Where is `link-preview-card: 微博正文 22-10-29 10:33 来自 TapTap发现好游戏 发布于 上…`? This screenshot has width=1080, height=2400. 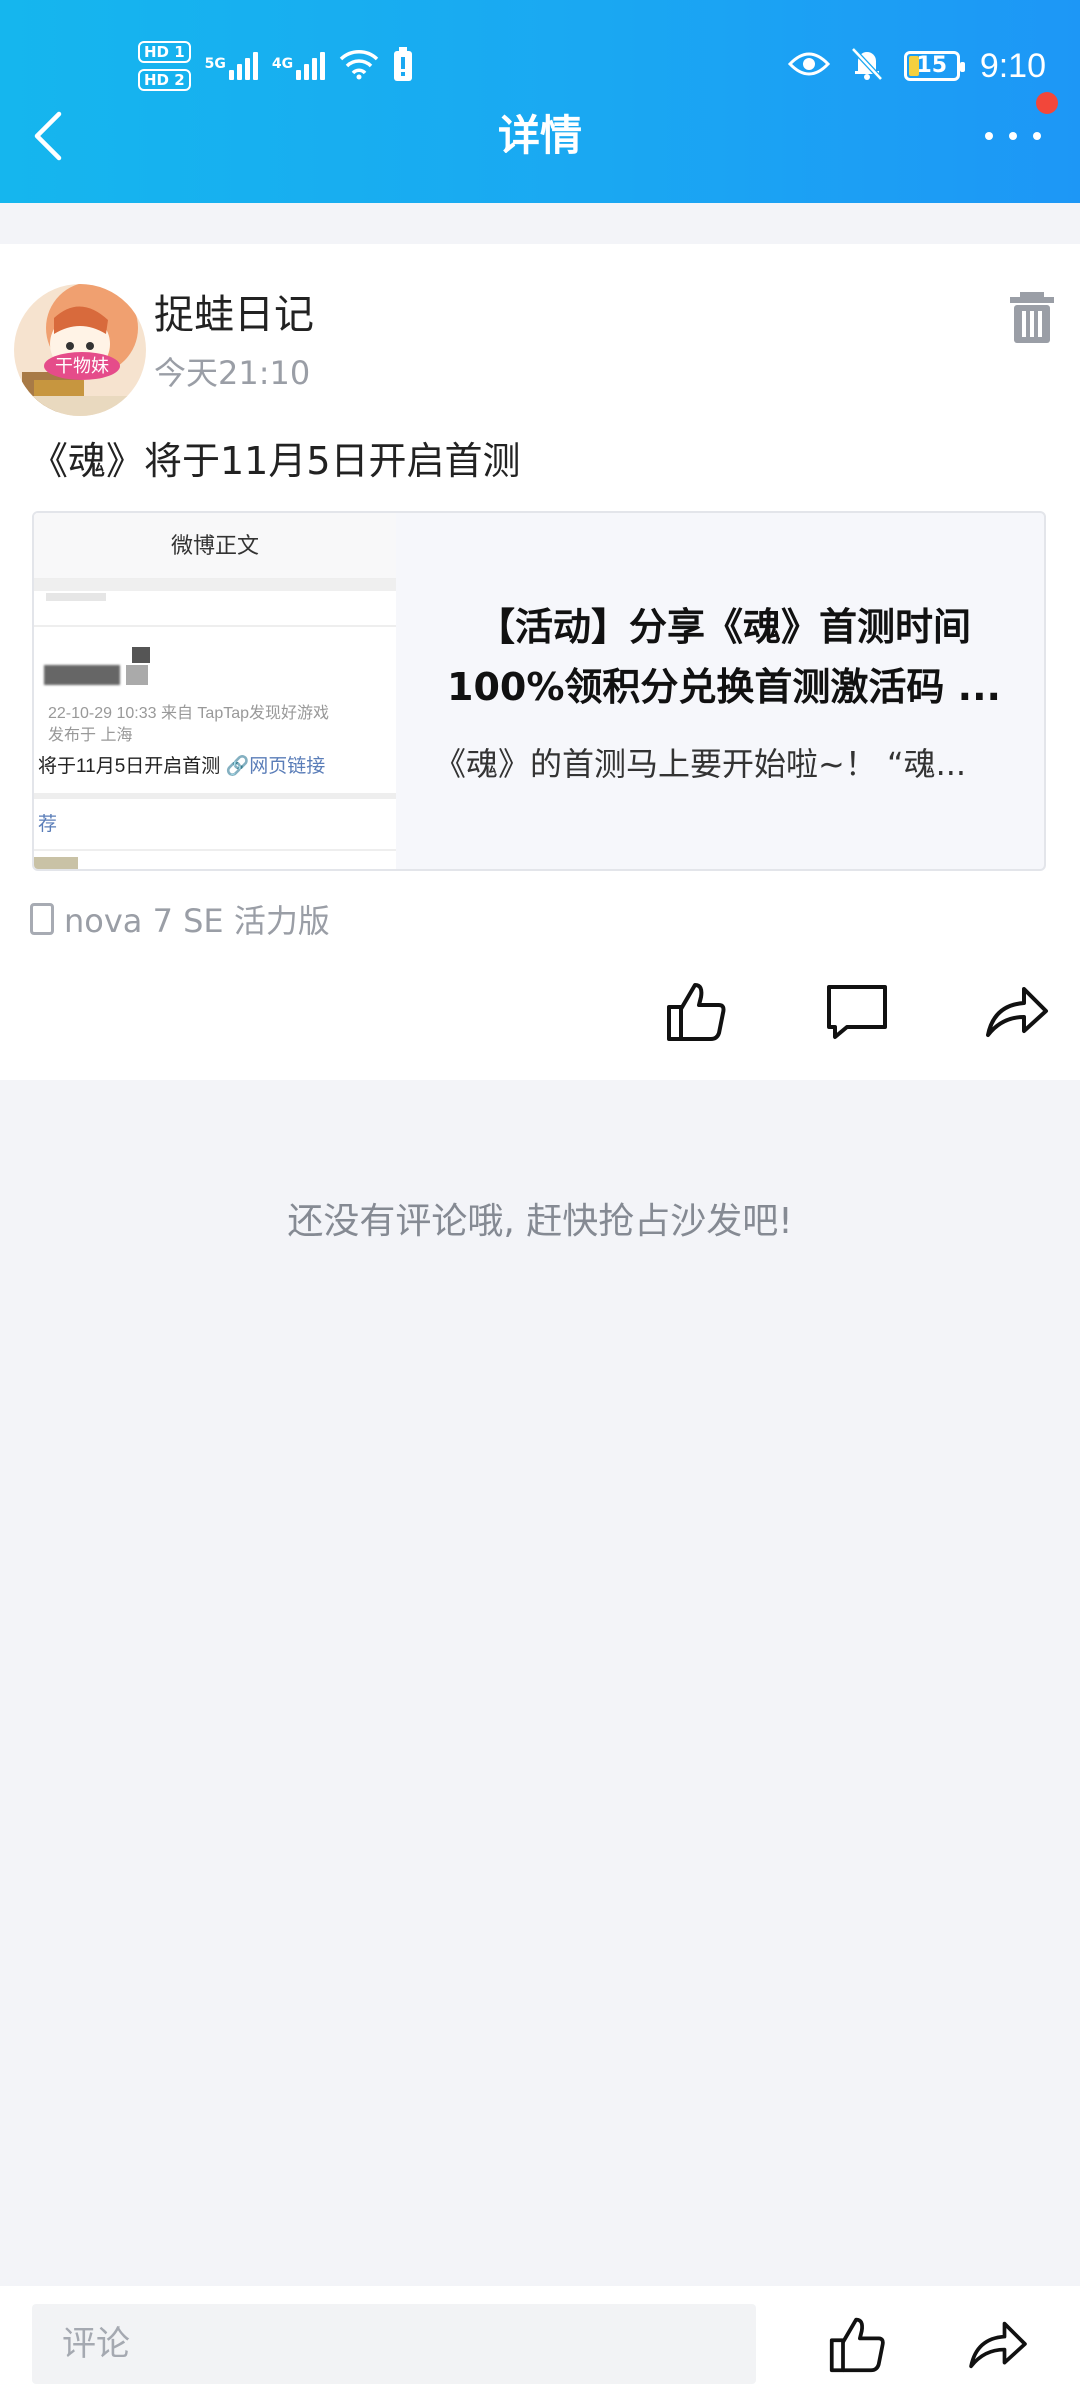
link-preview-card: 微博正文 22-10-29 10:33 来自 TapTap发现好游戏 发布于 上… is located at coordinates (539, 691).